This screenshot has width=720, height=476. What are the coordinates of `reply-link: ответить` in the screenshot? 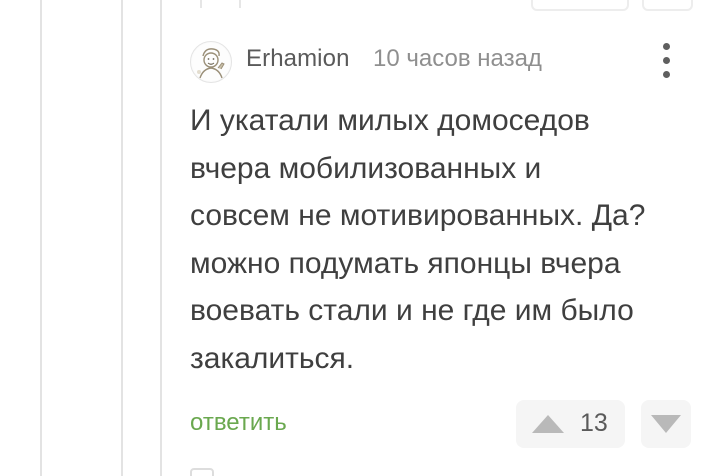 It's located at (238, 423).